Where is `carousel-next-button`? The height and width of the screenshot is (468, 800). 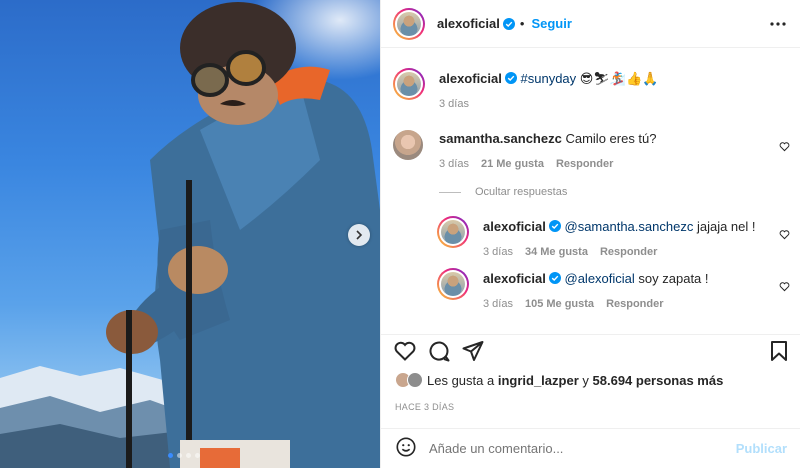
carousel-next-button is located at coordinates (359, 235).